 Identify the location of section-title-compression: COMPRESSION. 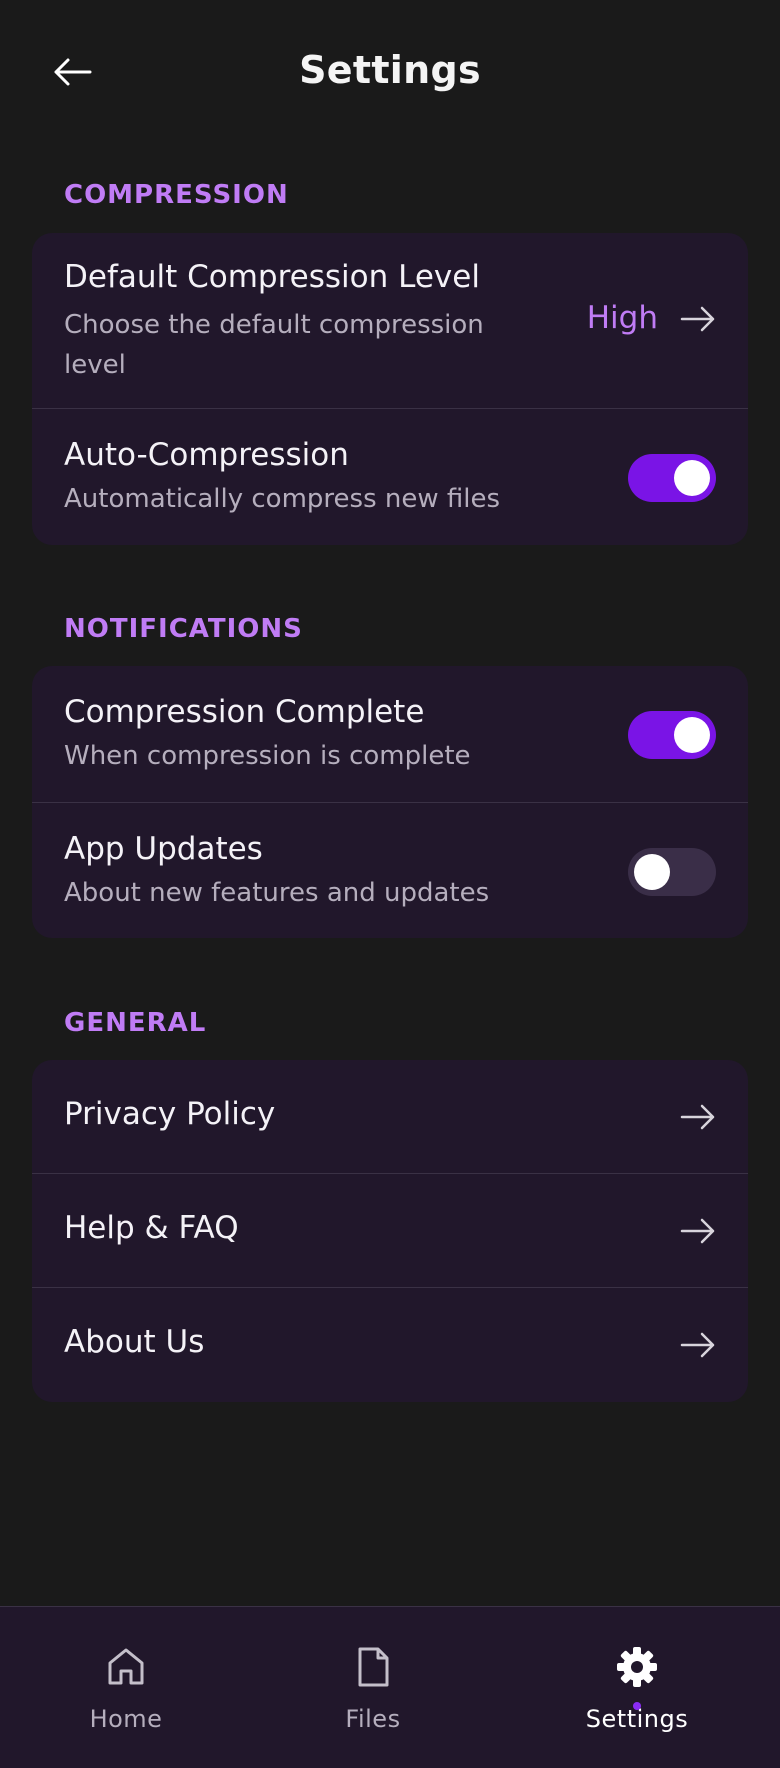
(176, 195).